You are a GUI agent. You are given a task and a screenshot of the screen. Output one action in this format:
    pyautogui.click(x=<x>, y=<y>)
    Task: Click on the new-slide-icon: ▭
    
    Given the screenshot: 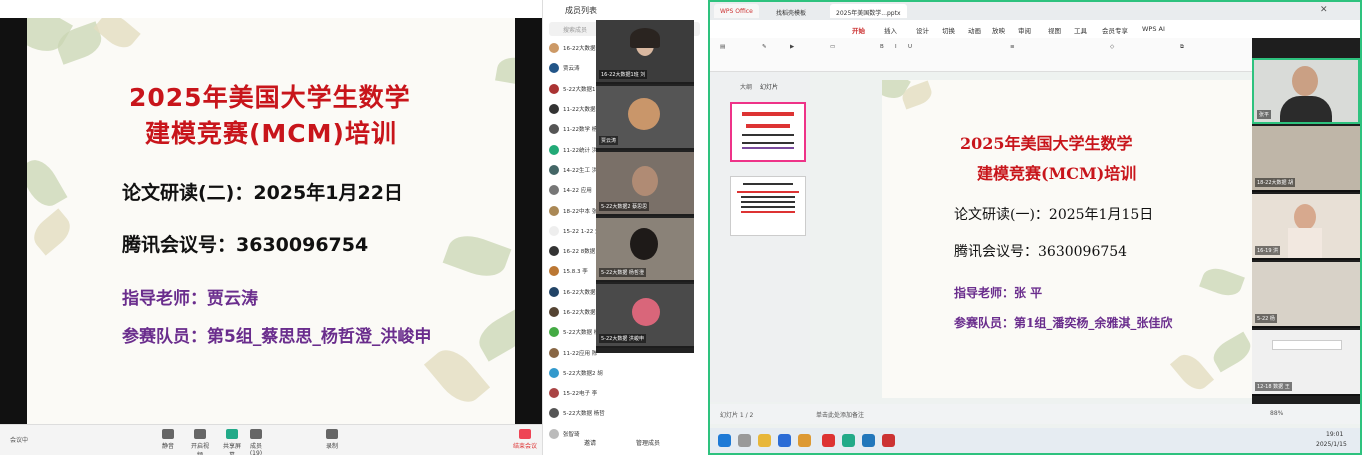 What is the action you would take?
    pyautogui.click(x=832, y=47)
    